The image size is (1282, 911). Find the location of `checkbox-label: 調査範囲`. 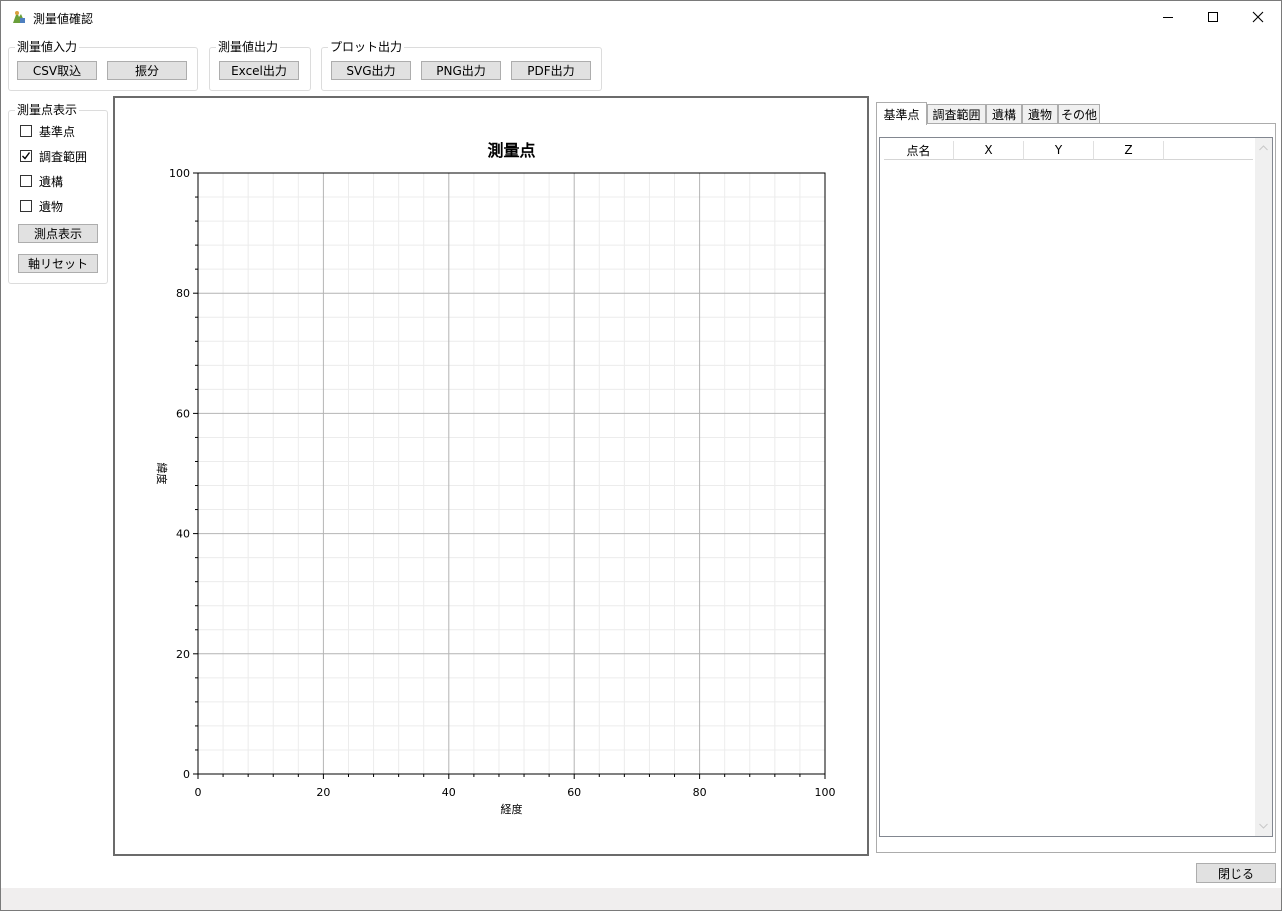

checkbox-label: 調査範囲 is located at coordinates (63, 156).